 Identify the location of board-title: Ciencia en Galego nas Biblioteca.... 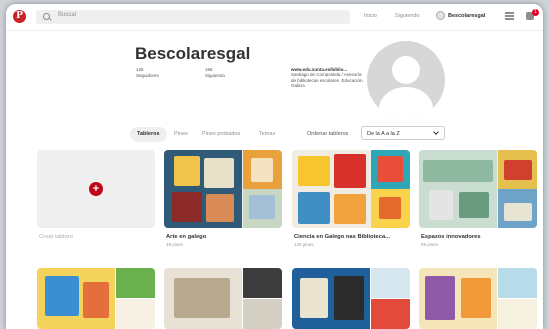
(342, 237).